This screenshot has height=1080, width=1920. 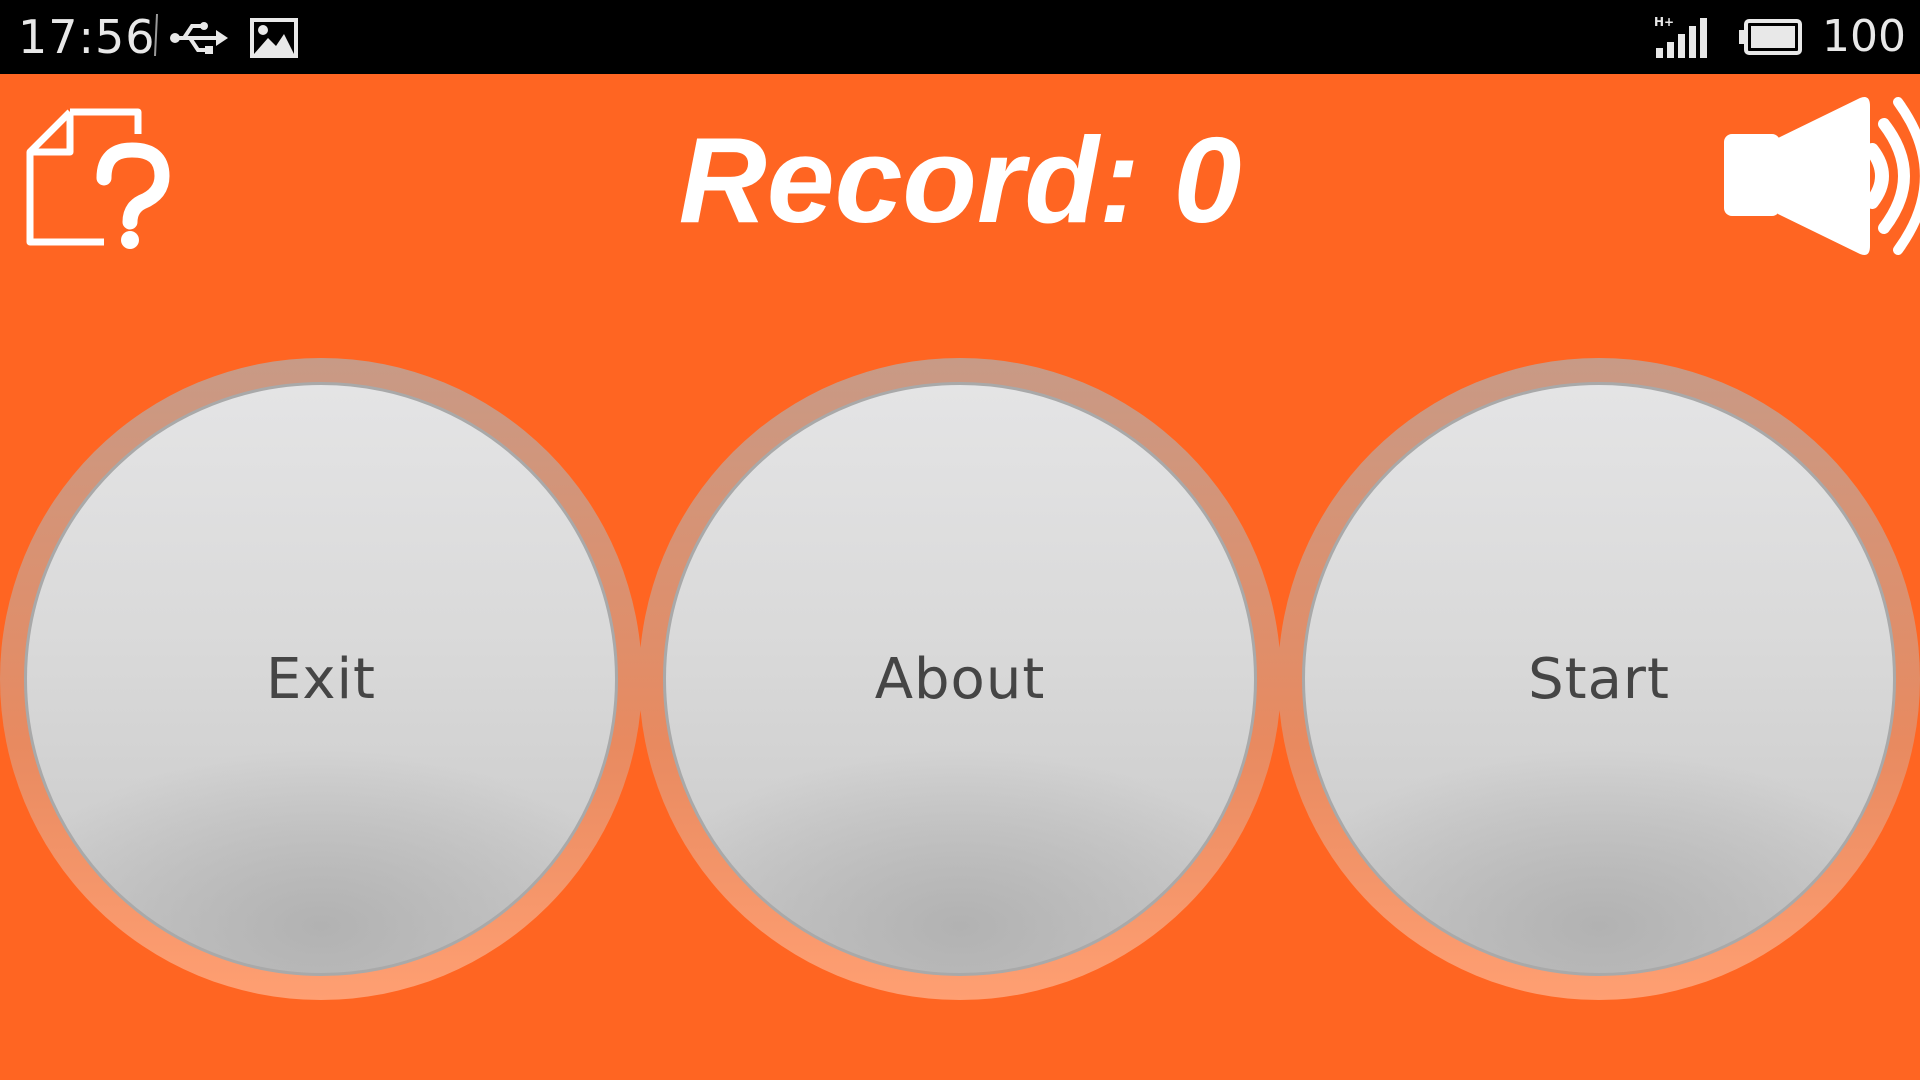 What do you see at coordinates (87, 37) in the screenshot?
I see `status-time: 17:56` at bounding box center [87, 37].